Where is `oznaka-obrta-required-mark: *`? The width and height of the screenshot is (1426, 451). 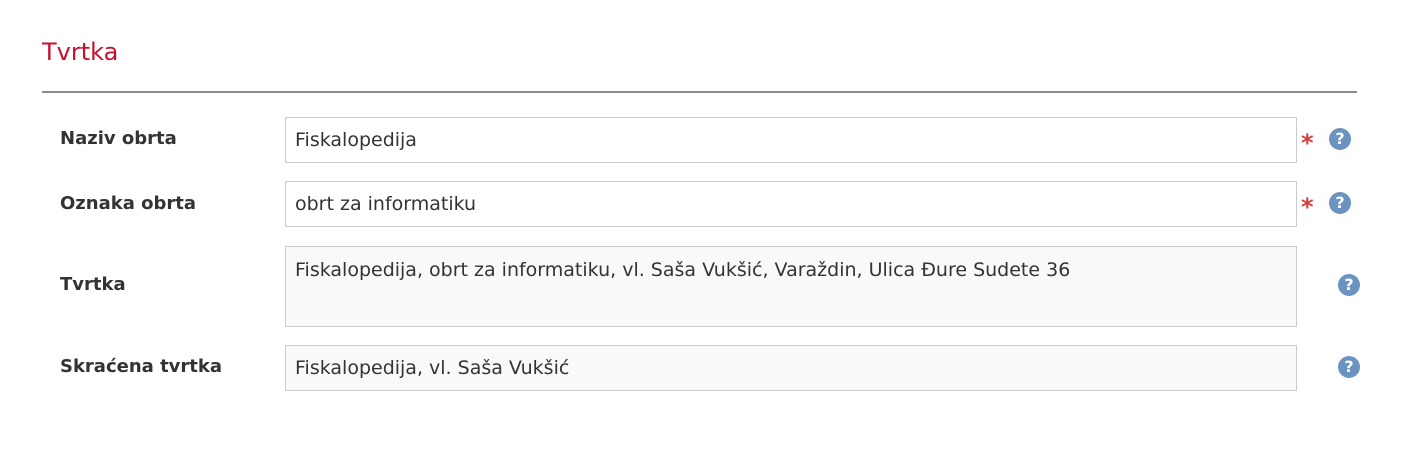
oznaka-obrta-required-mark: * is located at coordinates (1307, 207).